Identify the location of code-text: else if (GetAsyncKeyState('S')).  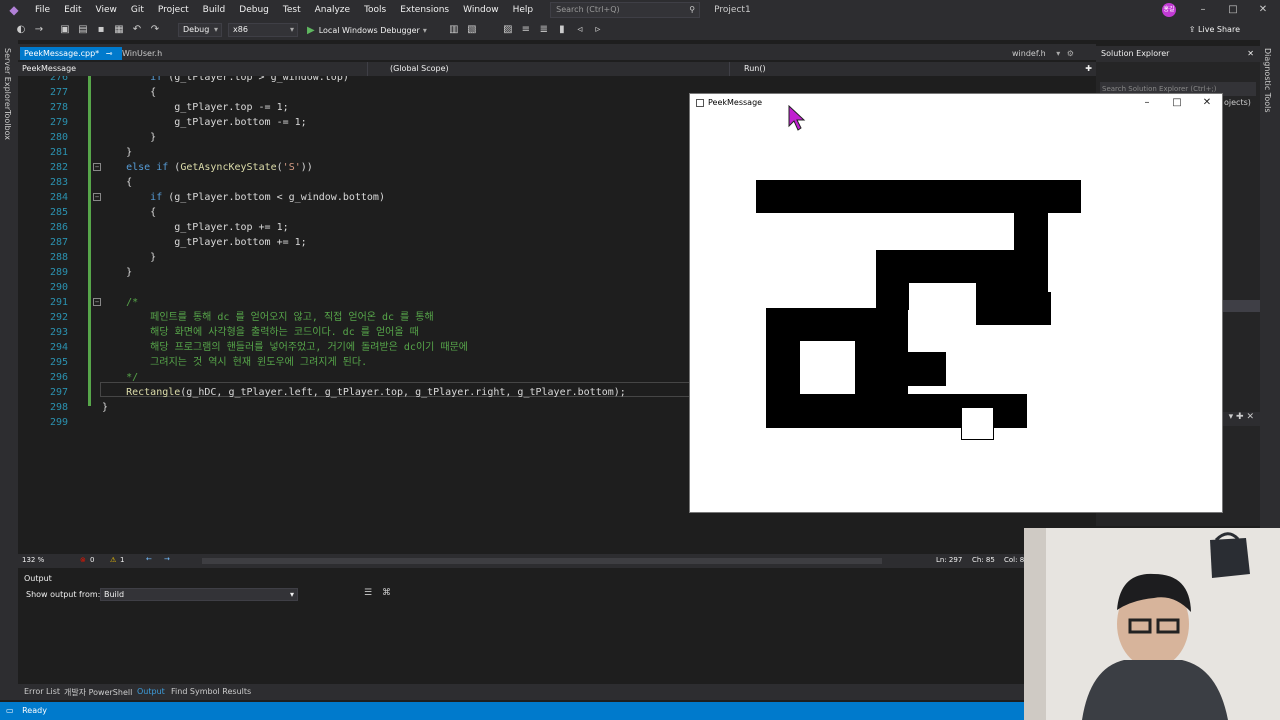
(219, 167).